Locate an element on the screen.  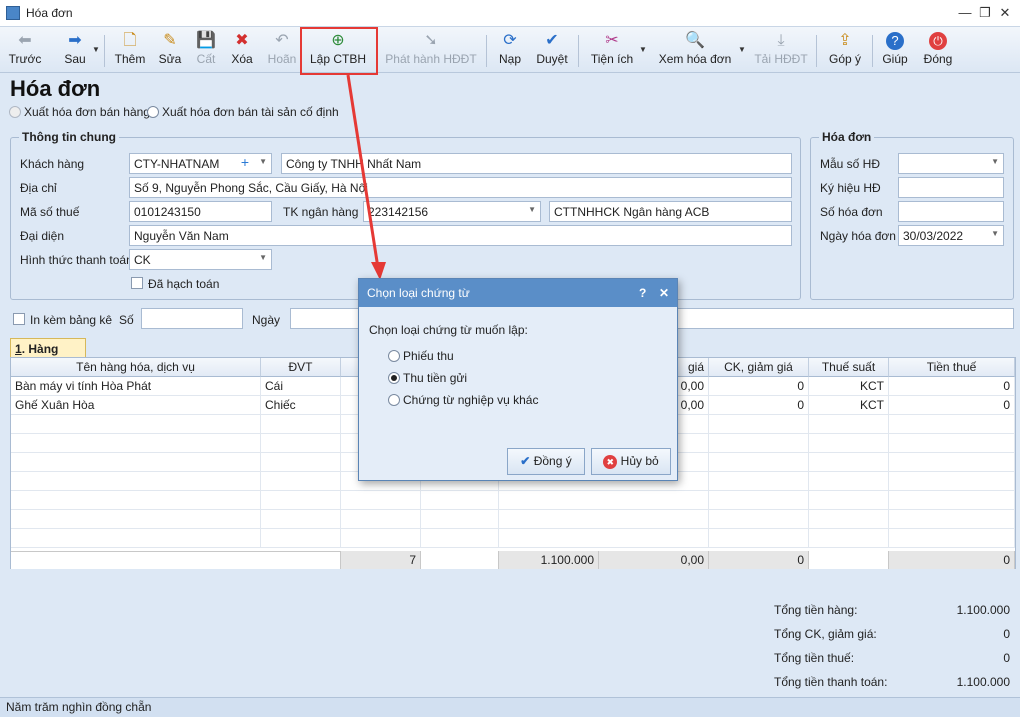
col-header-discount: CK, giảm giá is located at coordinates (759, 367).